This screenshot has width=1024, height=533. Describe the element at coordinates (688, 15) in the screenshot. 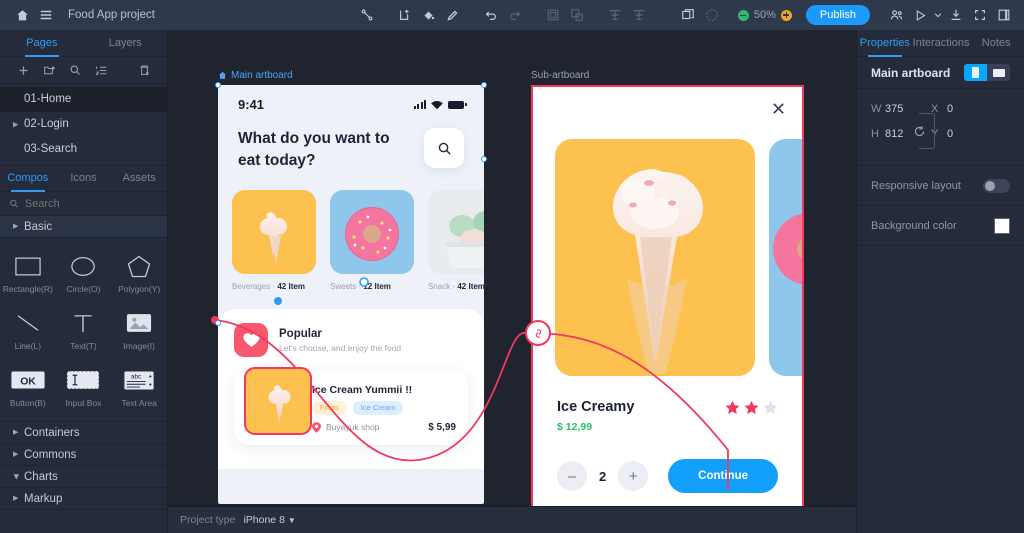

I see `duplicate-icon` at that location.